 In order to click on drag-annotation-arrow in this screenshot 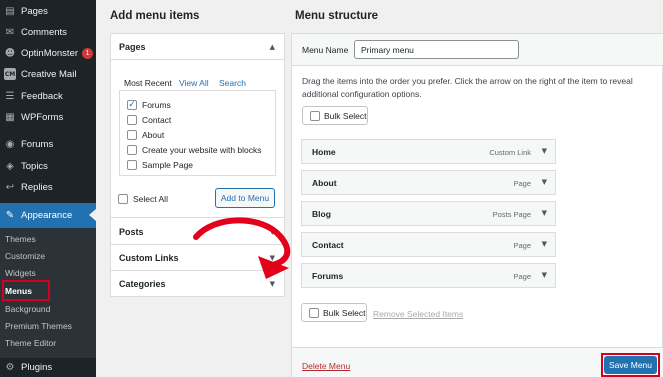, I will do `click(242, 248)`.